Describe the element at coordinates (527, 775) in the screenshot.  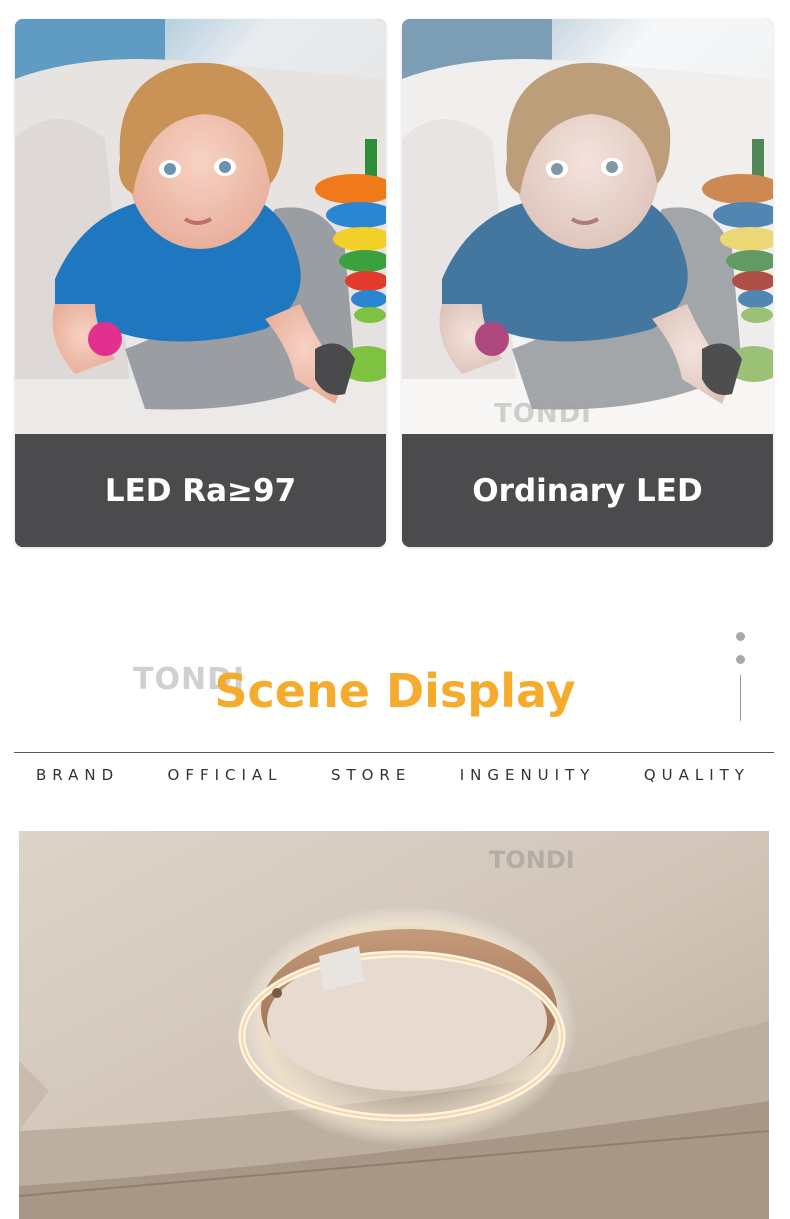
I see `tagline-word: INGENUITY` at that location.